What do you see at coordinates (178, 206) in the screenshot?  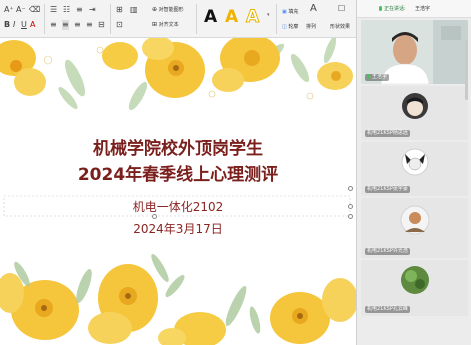 I see `slide-class-name: 机电一体化2102` at bounding box center [178, 206].